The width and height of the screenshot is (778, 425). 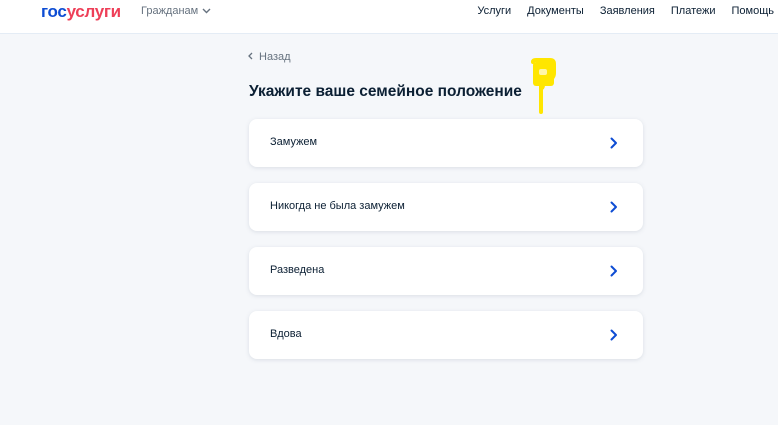 I want to click on logo-part-gos: гос, so click(x=54, y=11).